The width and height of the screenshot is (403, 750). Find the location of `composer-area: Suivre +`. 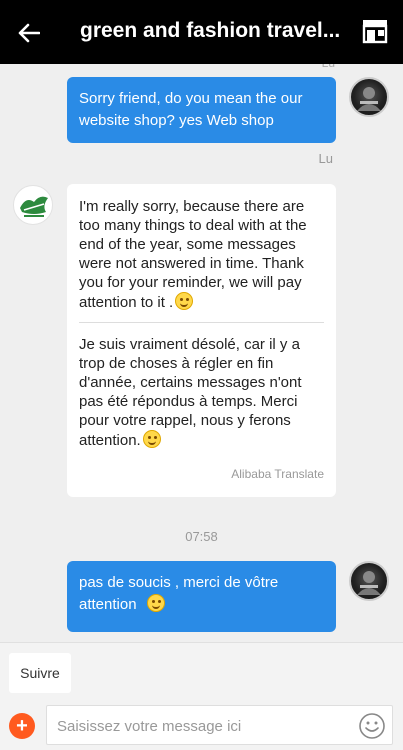

composer-area: Suivre + is located at coordinates (201, 696).